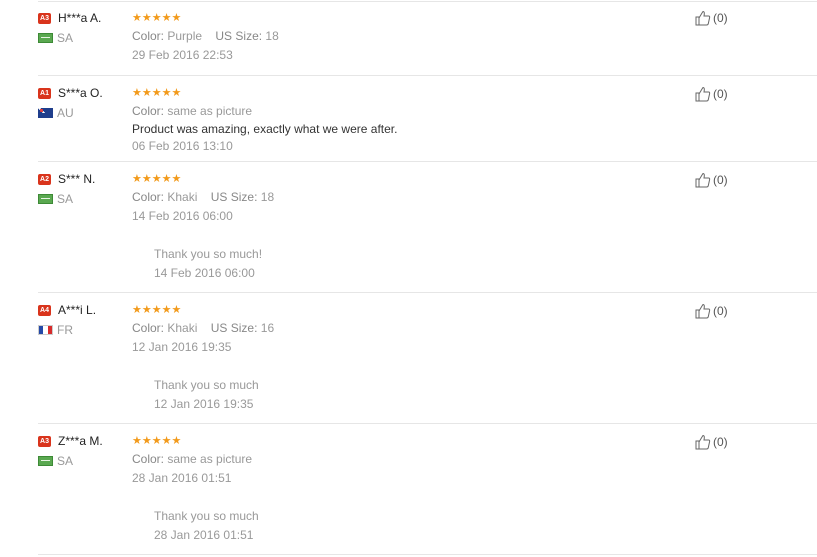 Image resolution: width=817 pixels, height=557 pixels. Describe the element at coordinates (206, 395) in the screenshot. I see `seller-reply: Thank you so much 12 Jan 2016 19:35` at that location.